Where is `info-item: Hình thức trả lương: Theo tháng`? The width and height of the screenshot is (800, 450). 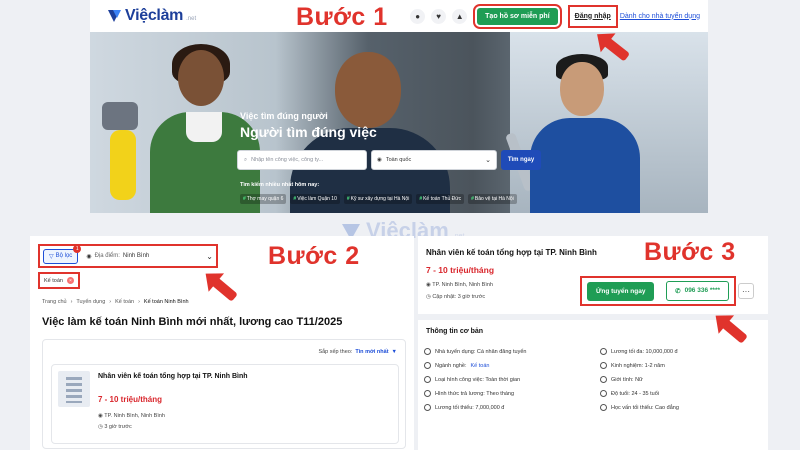
info-item: Hình thức trả lương: Theo tháng is located at coordinates (512, 393).